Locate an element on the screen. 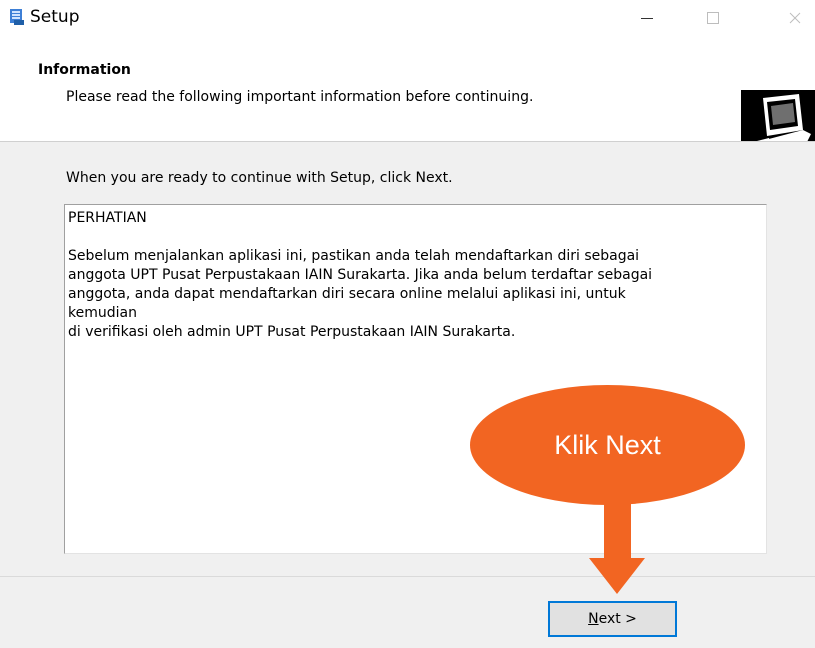 The width and height of the screenshot is (815, 648). maximize-icon is located at coordinates (713, 18).